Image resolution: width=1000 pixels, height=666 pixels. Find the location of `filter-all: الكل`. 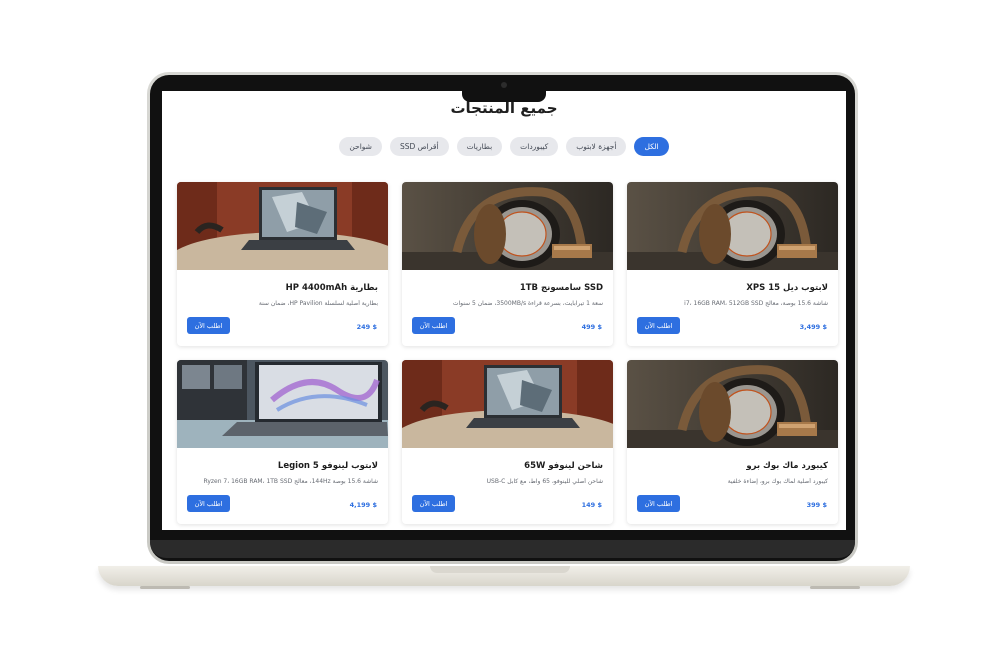

filter-all: الكل is located at coordinates (651, 146).